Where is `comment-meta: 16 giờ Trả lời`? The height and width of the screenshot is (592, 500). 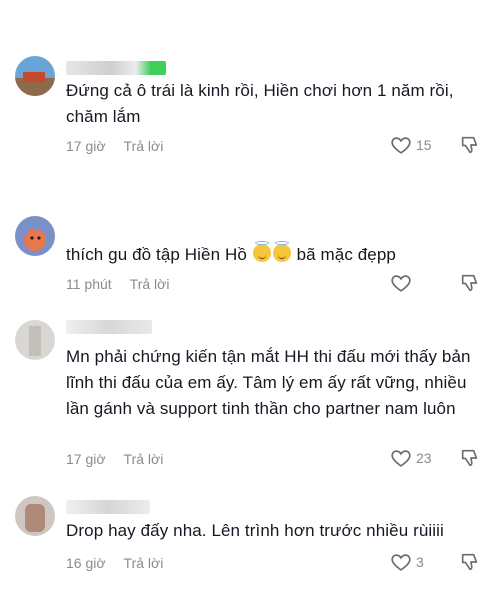
comment-meta: 16 giờ Trả lời is located at coordinates (114, 563).